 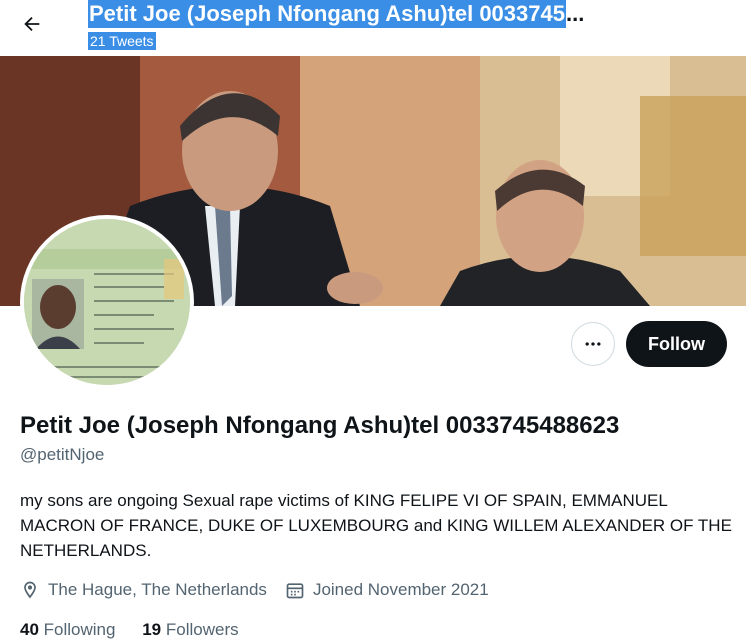 I want to click on location-text: The Hague, The Netherlands, so click(x=157, y=589).